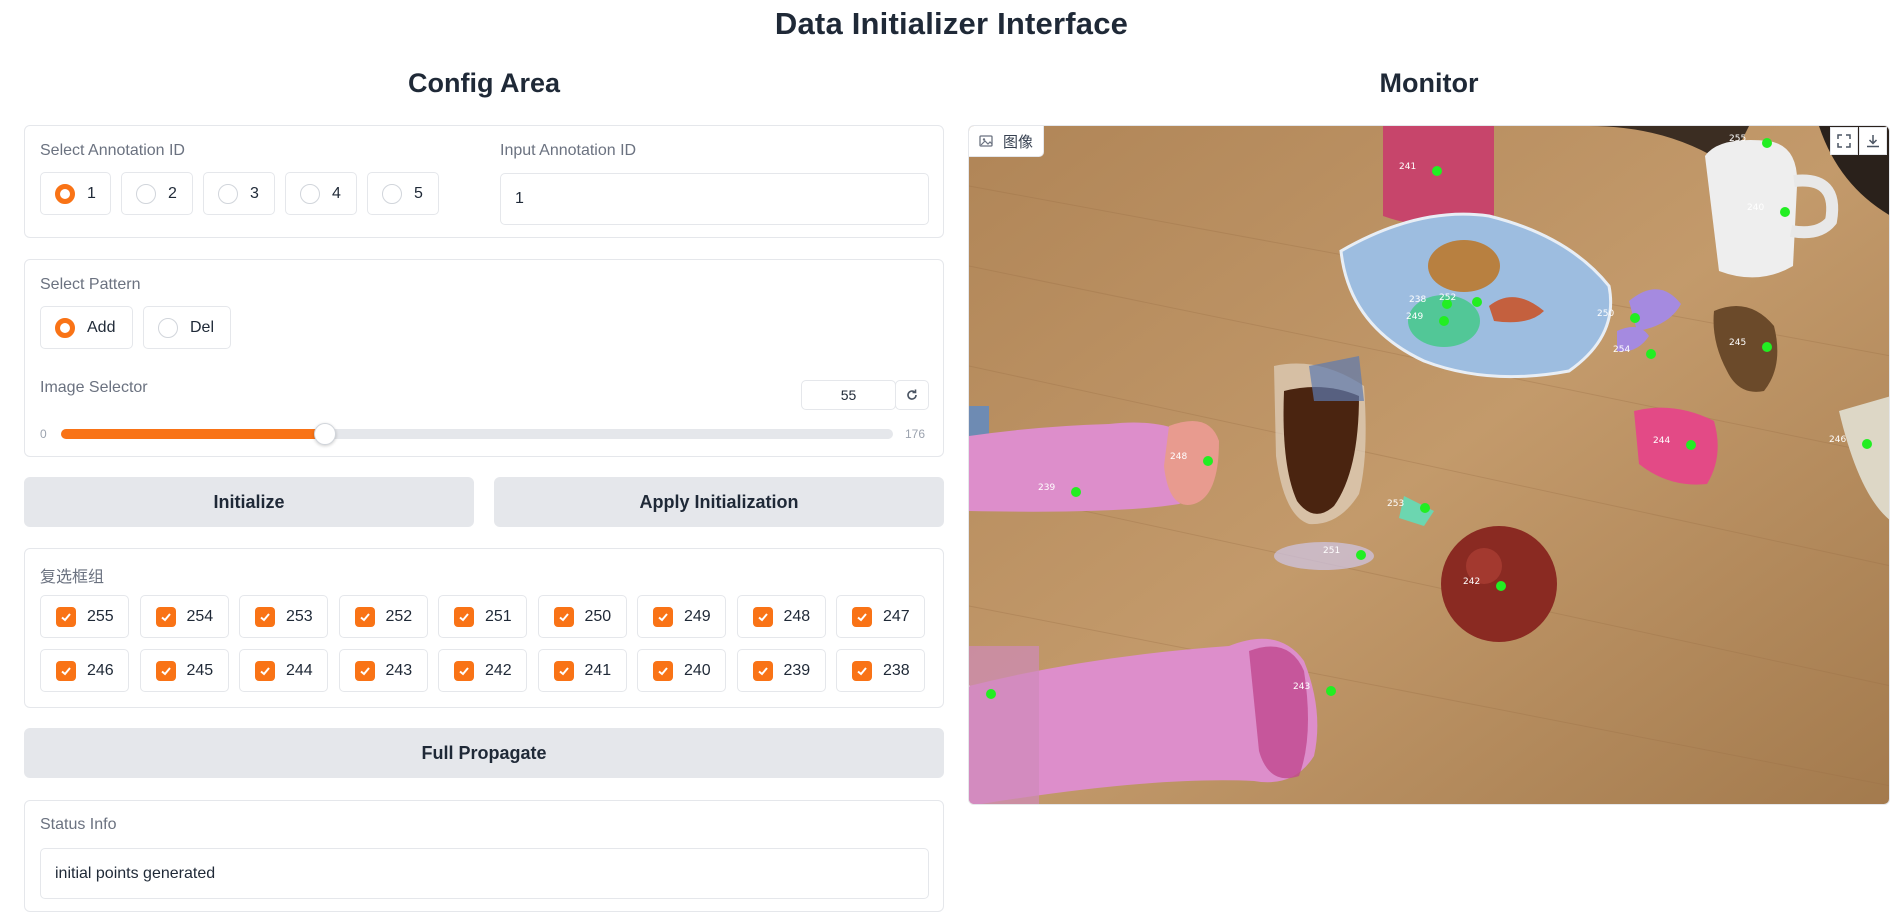 This screenshot has width=1903, height=912. What do you see at coordinates (781, 670) in the screenshot?
I see `checkbox-239: 239` at bounding box center [781, 670].